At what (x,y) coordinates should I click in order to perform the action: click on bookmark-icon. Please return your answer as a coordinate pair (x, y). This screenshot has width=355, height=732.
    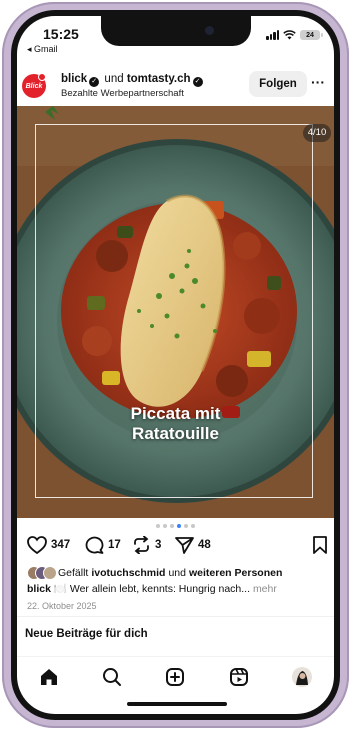
    Looking at the image, I should click on (320, 545).